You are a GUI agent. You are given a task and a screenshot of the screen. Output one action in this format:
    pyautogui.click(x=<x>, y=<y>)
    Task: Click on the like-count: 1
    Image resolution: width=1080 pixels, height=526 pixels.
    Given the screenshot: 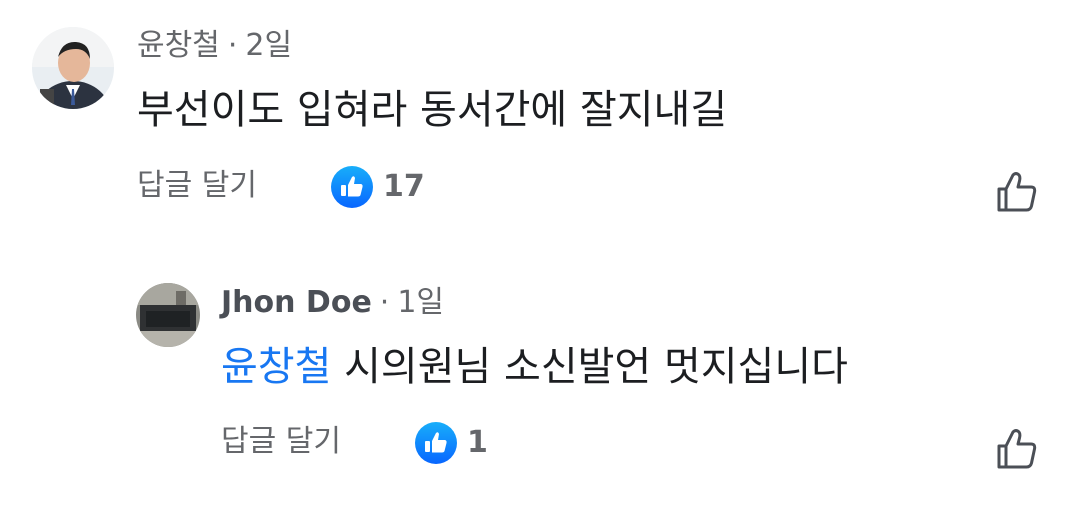 What is the action you would take?
    pyautogui.click(x=477, y=442)
    